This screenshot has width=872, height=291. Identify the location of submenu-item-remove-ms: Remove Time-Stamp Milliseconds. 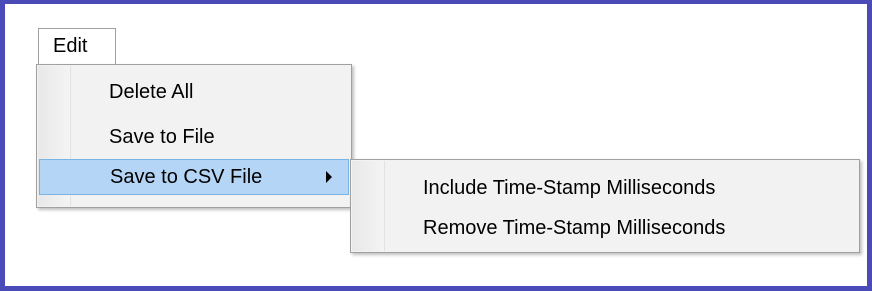
(605, 229).